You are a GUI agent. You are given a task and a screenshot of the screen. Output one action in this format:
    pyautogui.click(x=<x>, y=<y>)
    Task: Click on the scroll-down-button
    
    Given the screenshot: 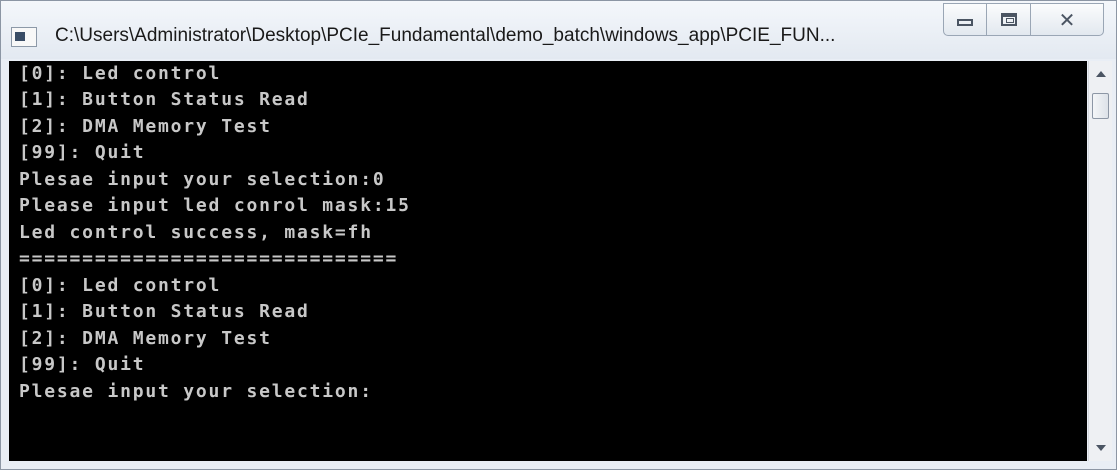 What is the action you would take?
    pyautogui.click(x=1100, y=448)
    